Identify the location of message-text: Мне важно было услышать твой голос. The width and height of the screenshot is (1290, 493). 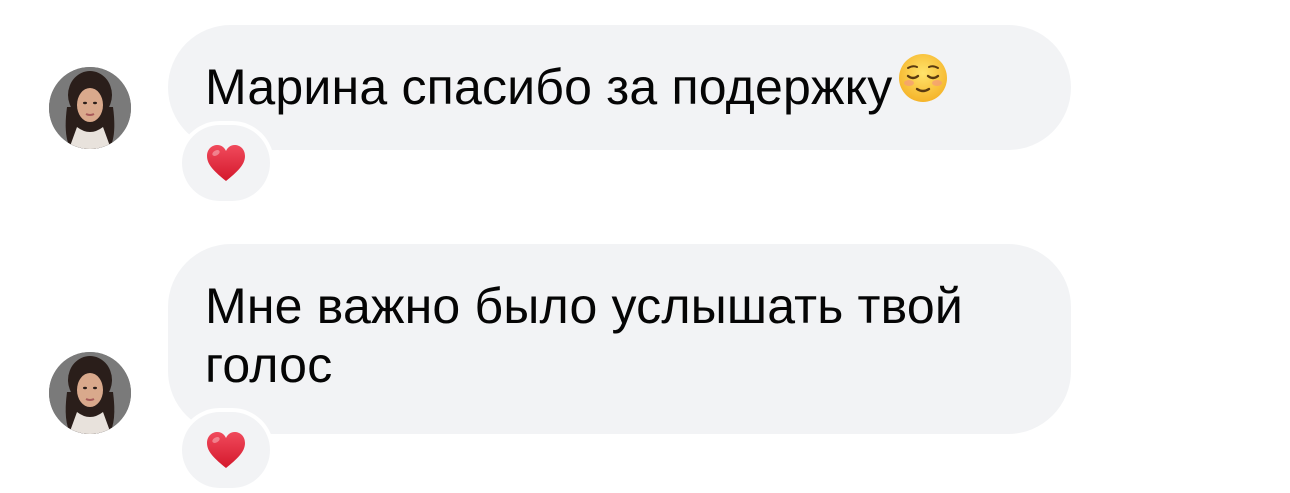
(584, 335).